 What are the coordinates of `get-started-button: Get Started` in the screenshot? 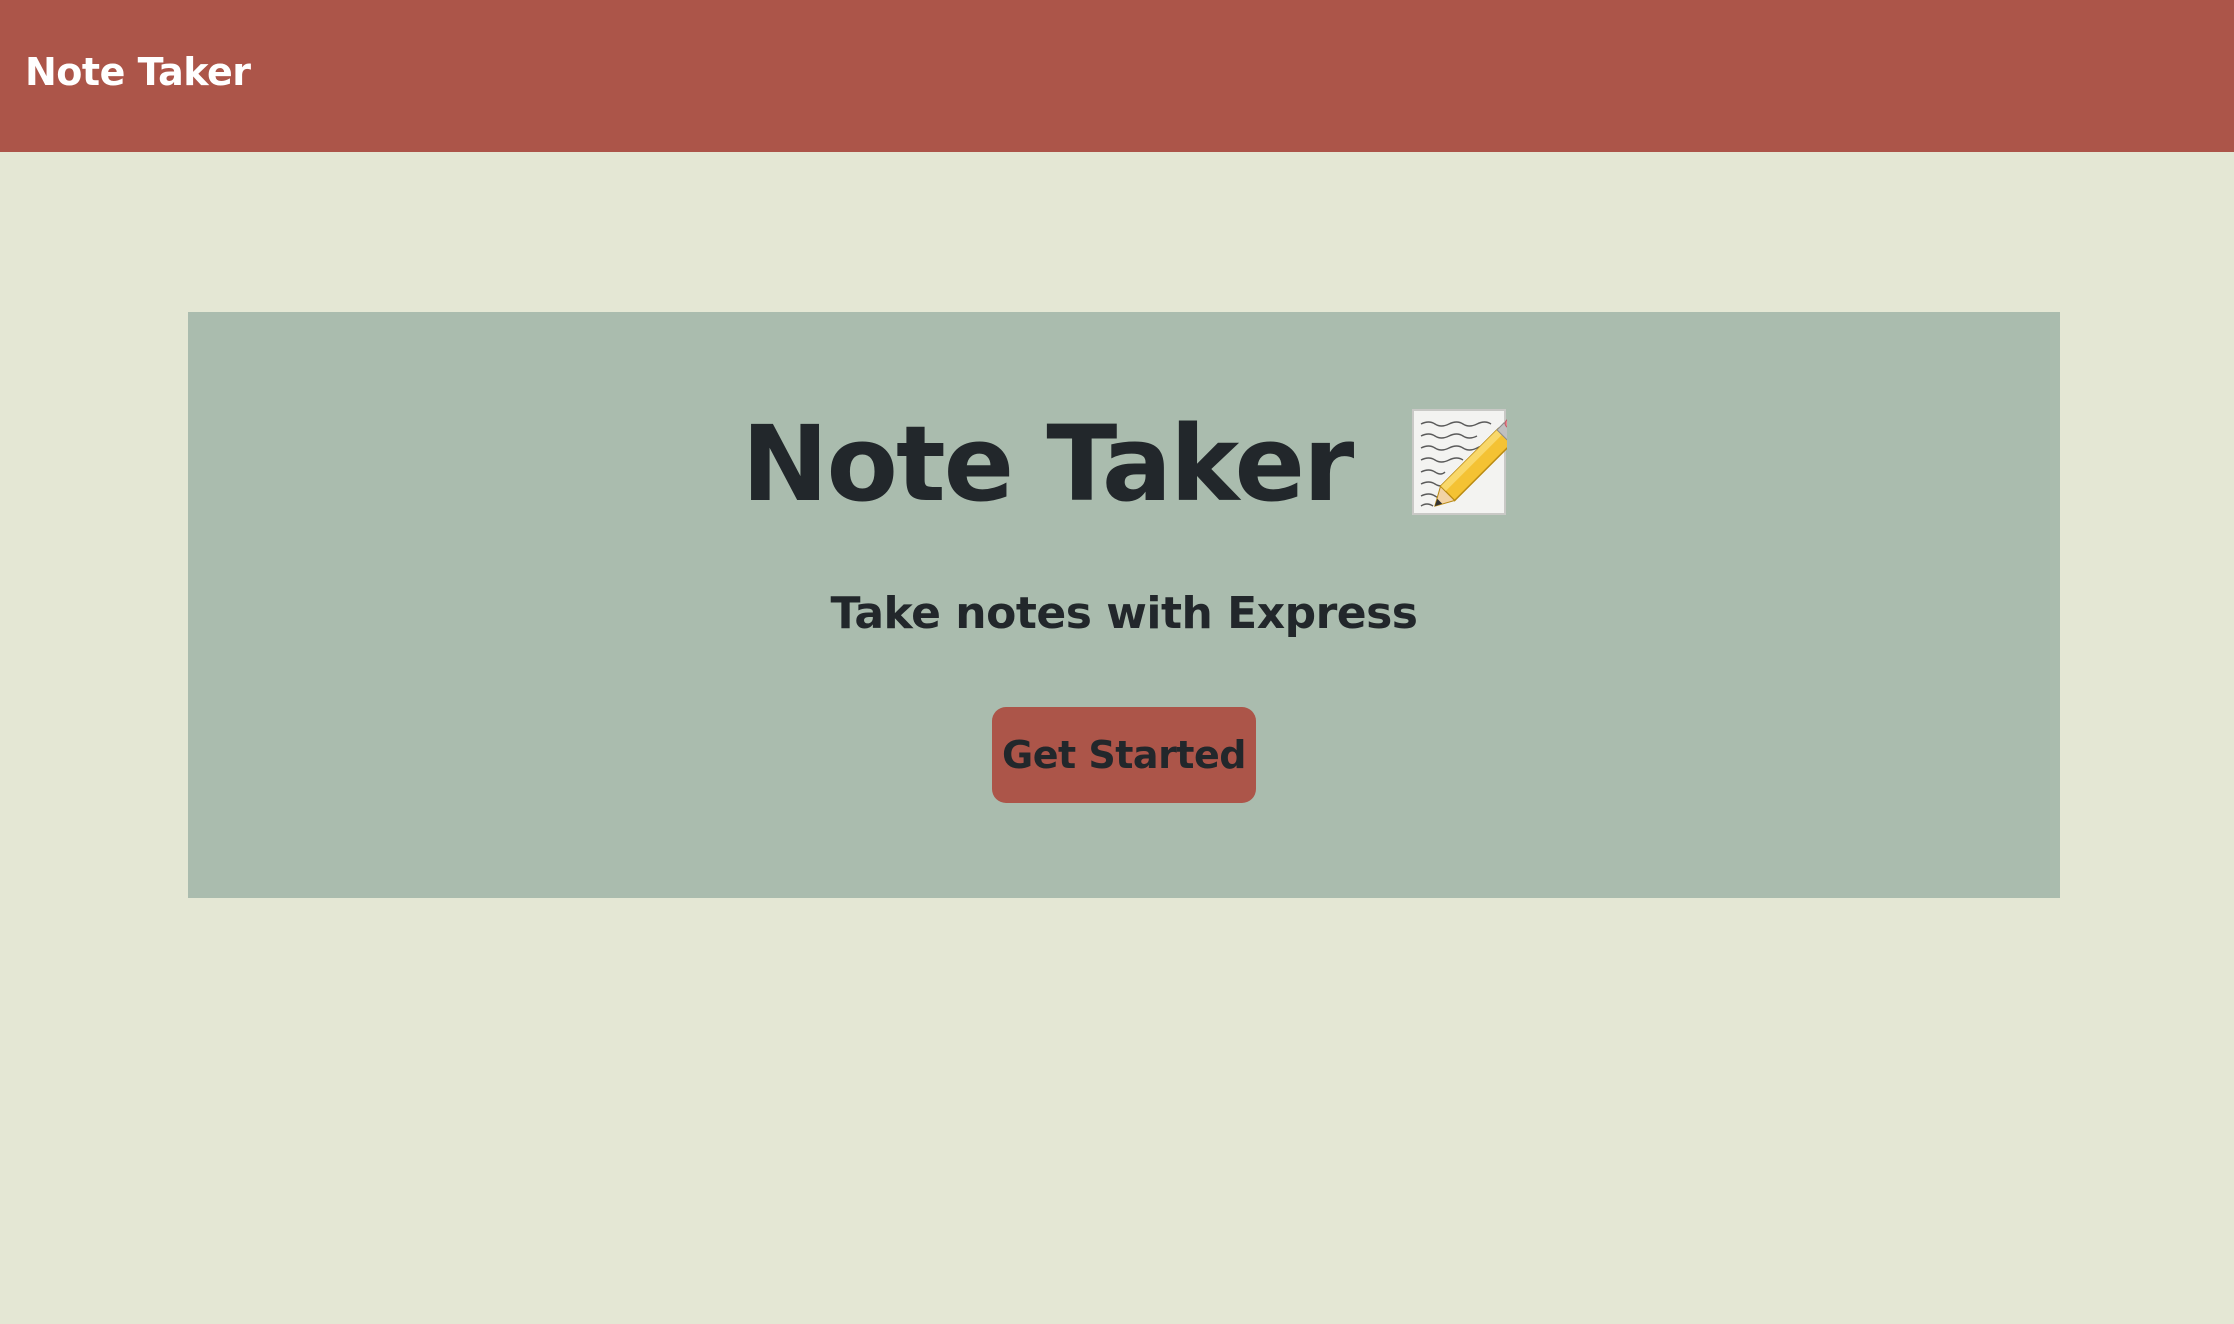 It's located at (1124, 755).